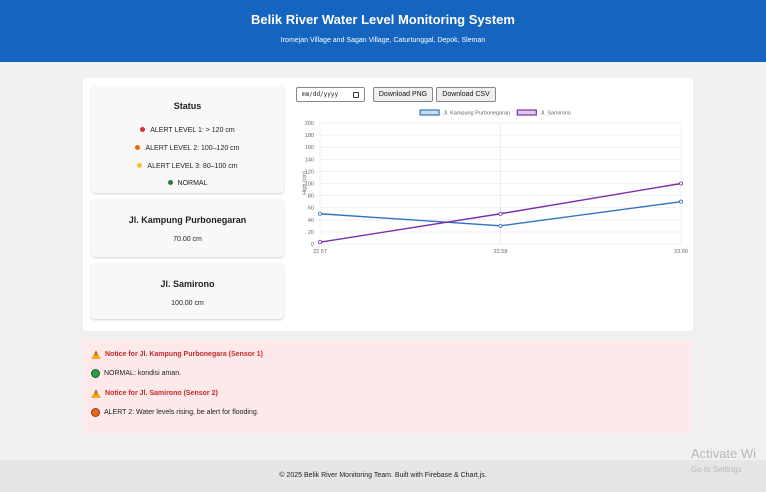 This screenshot has width=766, height=492. I want to click on legend-label-2: Jl. Samirono, so click(555, 114).